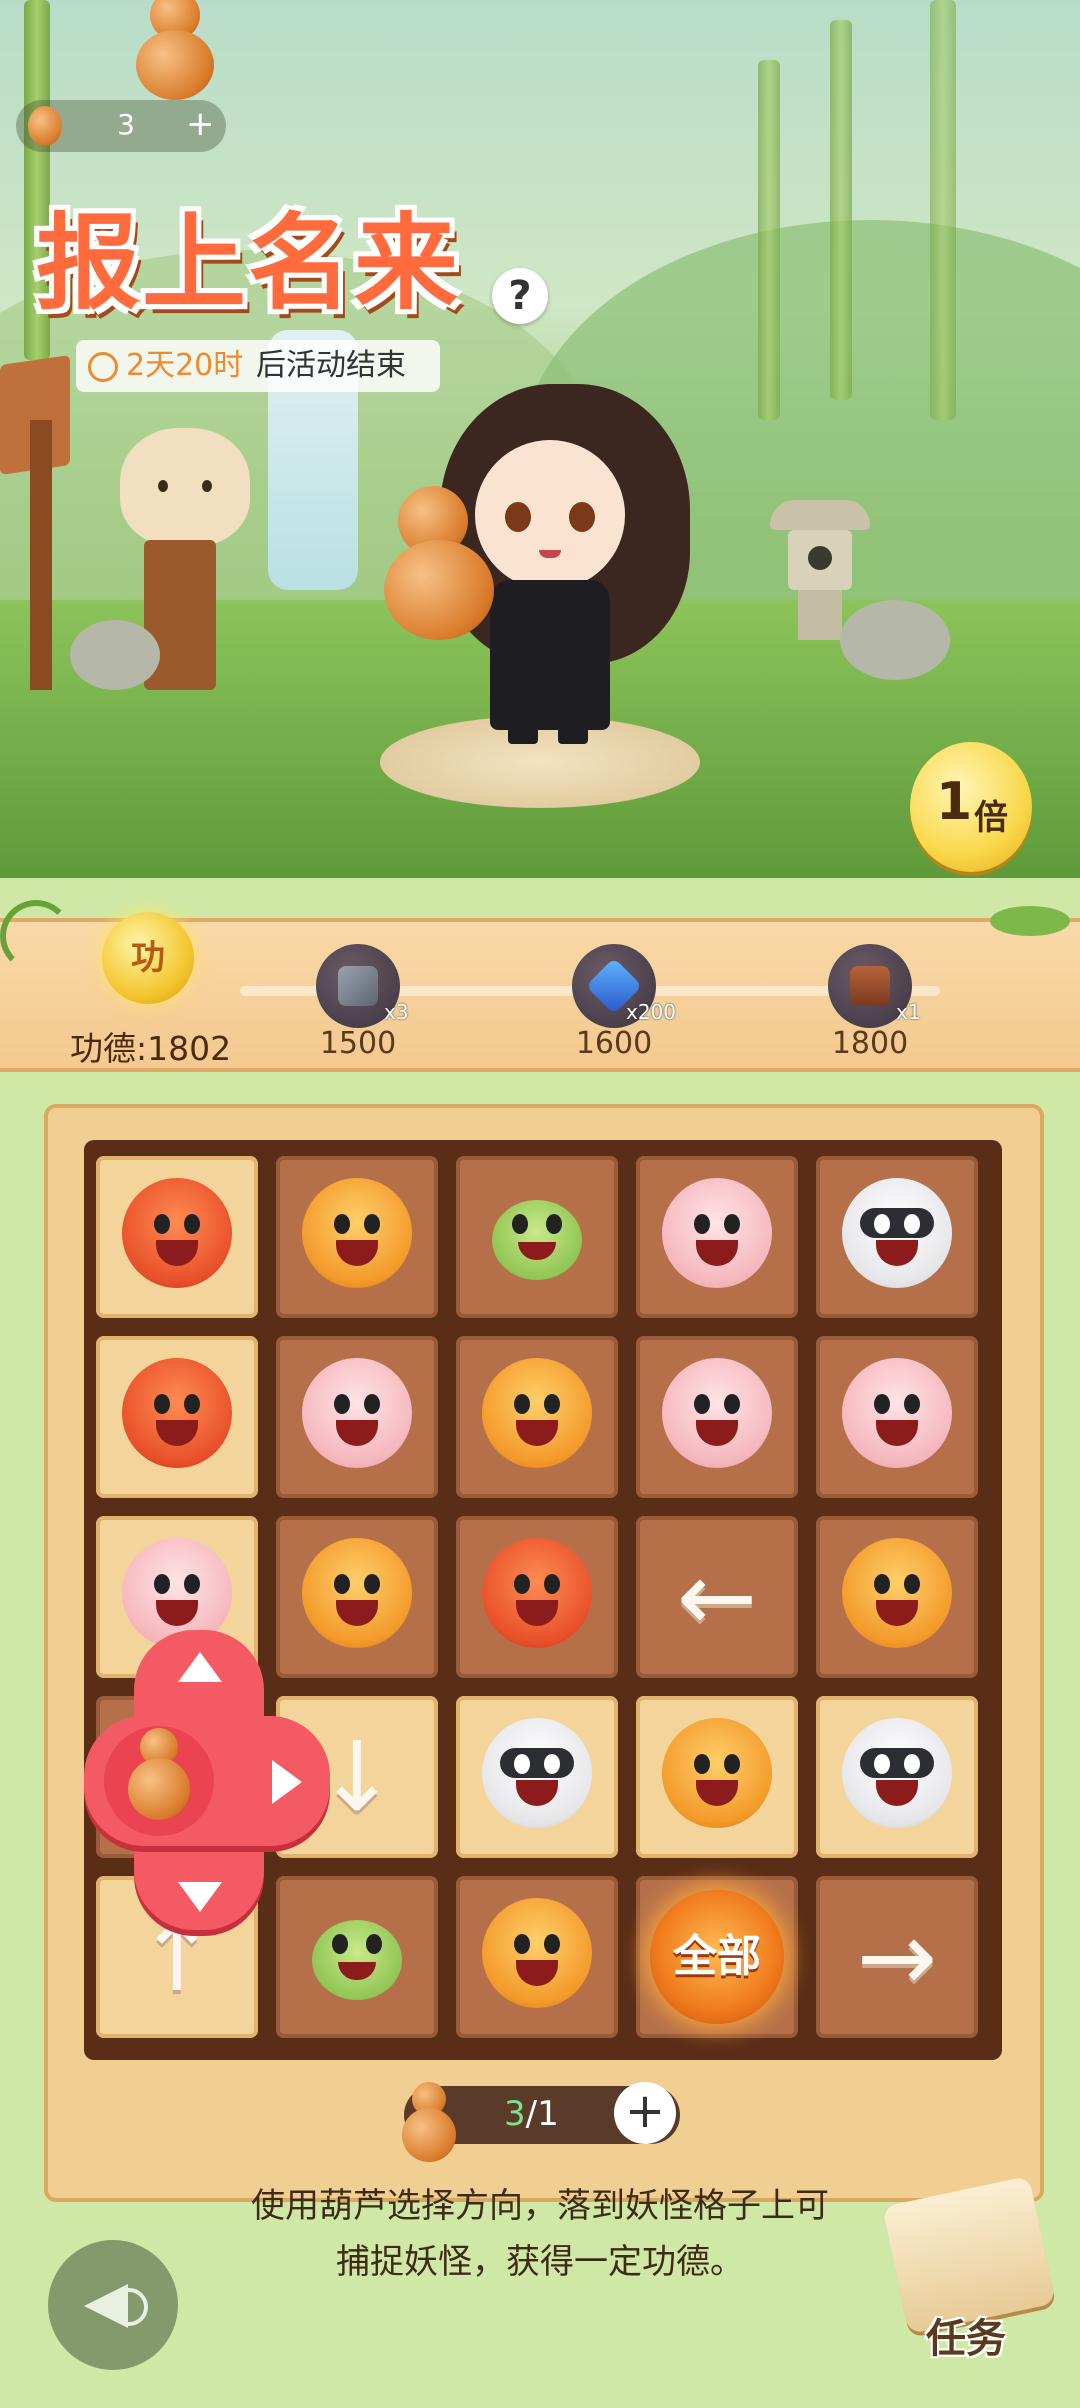 This screenshot has width=1080, height=2408. I want to click on gourd-currency: 3 +, so click(121, 126).